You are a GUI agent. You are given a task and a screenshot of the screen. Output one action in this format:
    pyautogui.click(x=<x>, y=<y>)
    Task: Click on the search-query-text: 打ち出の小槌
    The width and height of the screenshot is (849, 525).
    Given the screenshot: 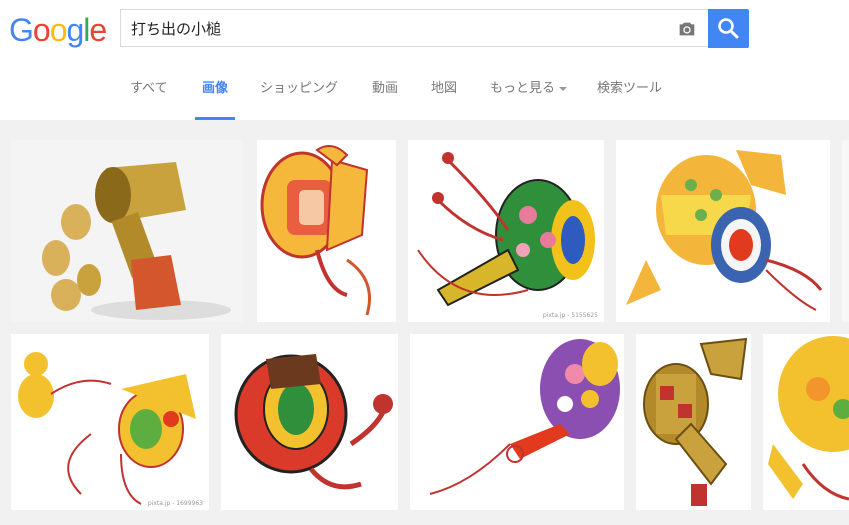 What is the action you would take?
    pyautogui.click(x=176, y=29)
    